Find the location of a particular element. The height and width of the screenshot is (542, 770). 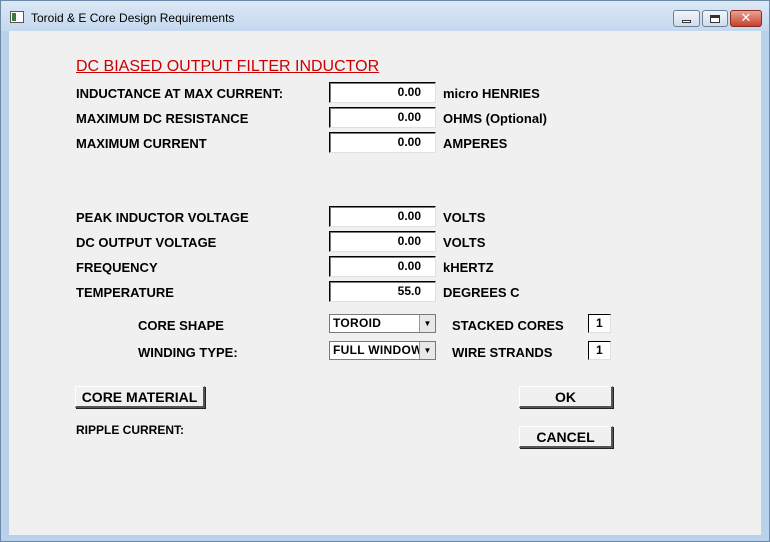

peak-voltage-input: 0.00 is located at coordinates (382, 216).